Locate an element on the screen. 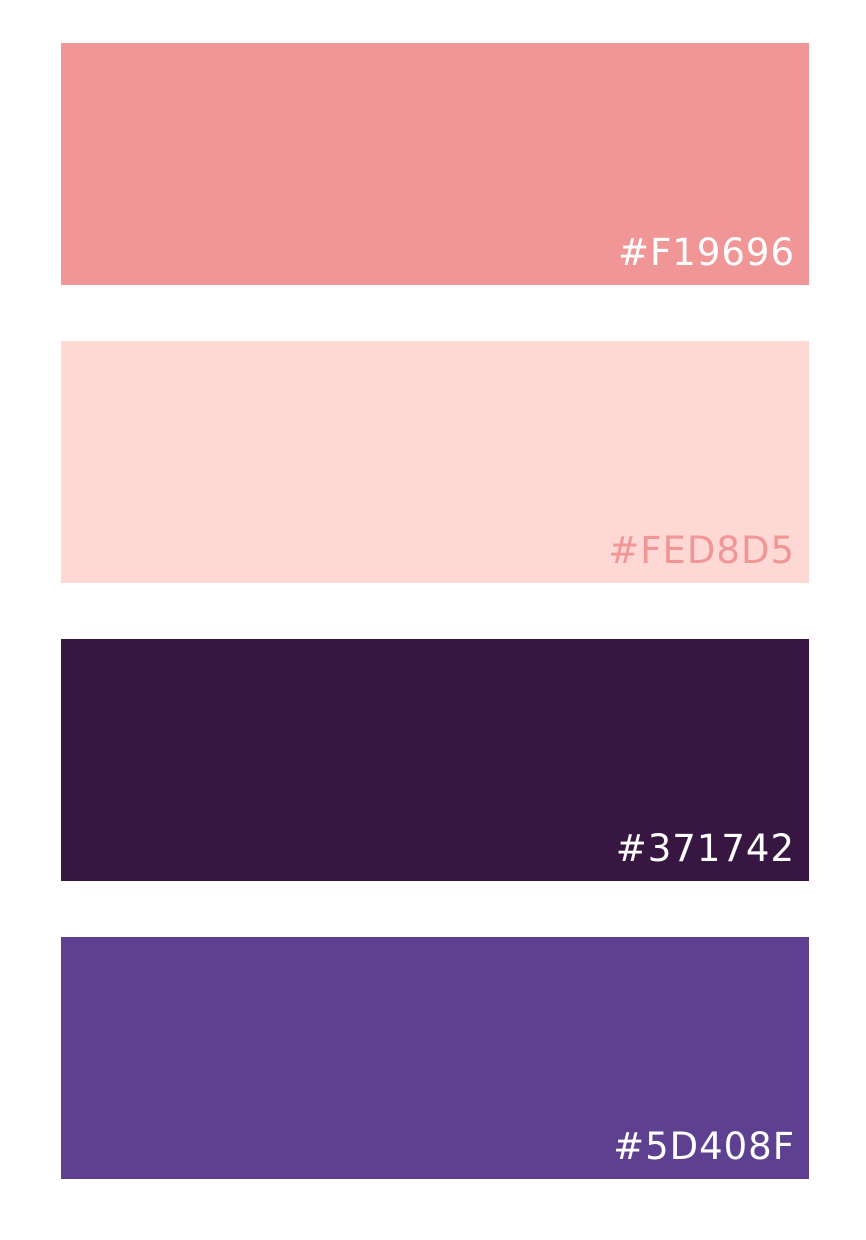 This screenshot has width=866, height=1240. hex-code-label: #FED8D5 is located at coordinates (701, 550).